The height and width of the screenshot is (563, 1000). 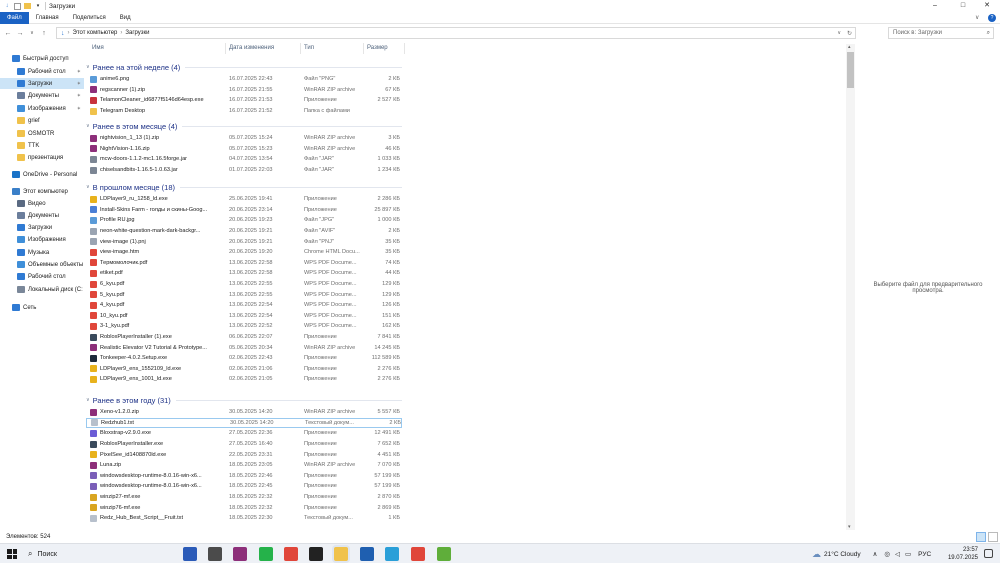 I want to click on nav-item: Документы ✶, so click(x=42, y=95).